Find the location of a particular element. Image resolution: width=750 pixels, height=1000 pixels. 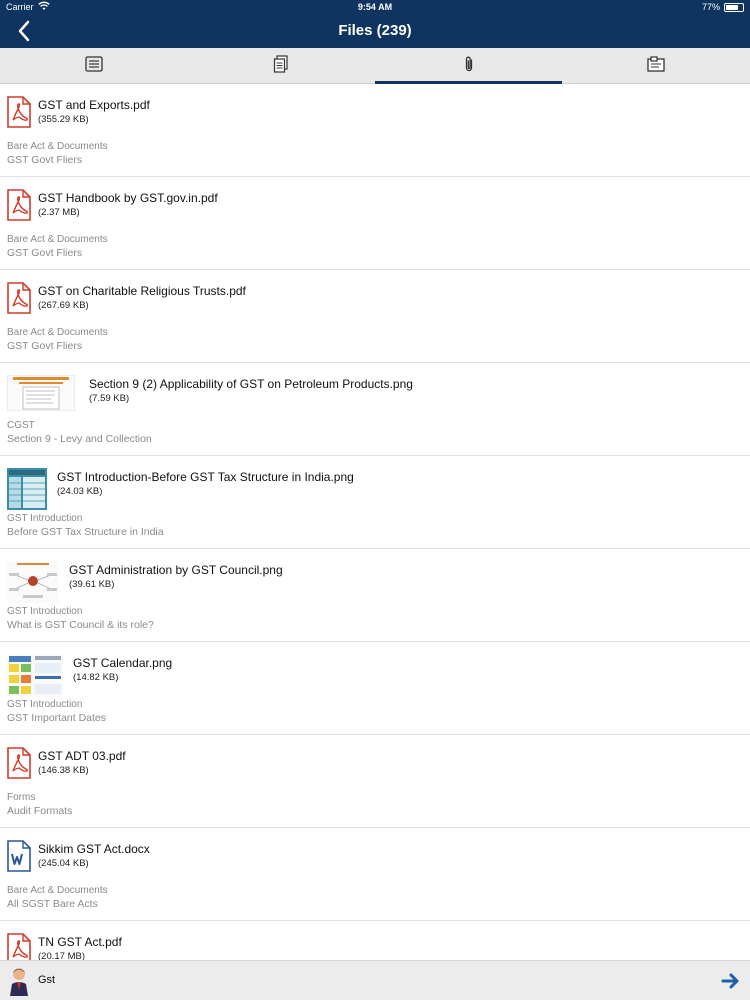

status-bar: Carrier 9:54 AM 77% is located at coordinates (375, 7).